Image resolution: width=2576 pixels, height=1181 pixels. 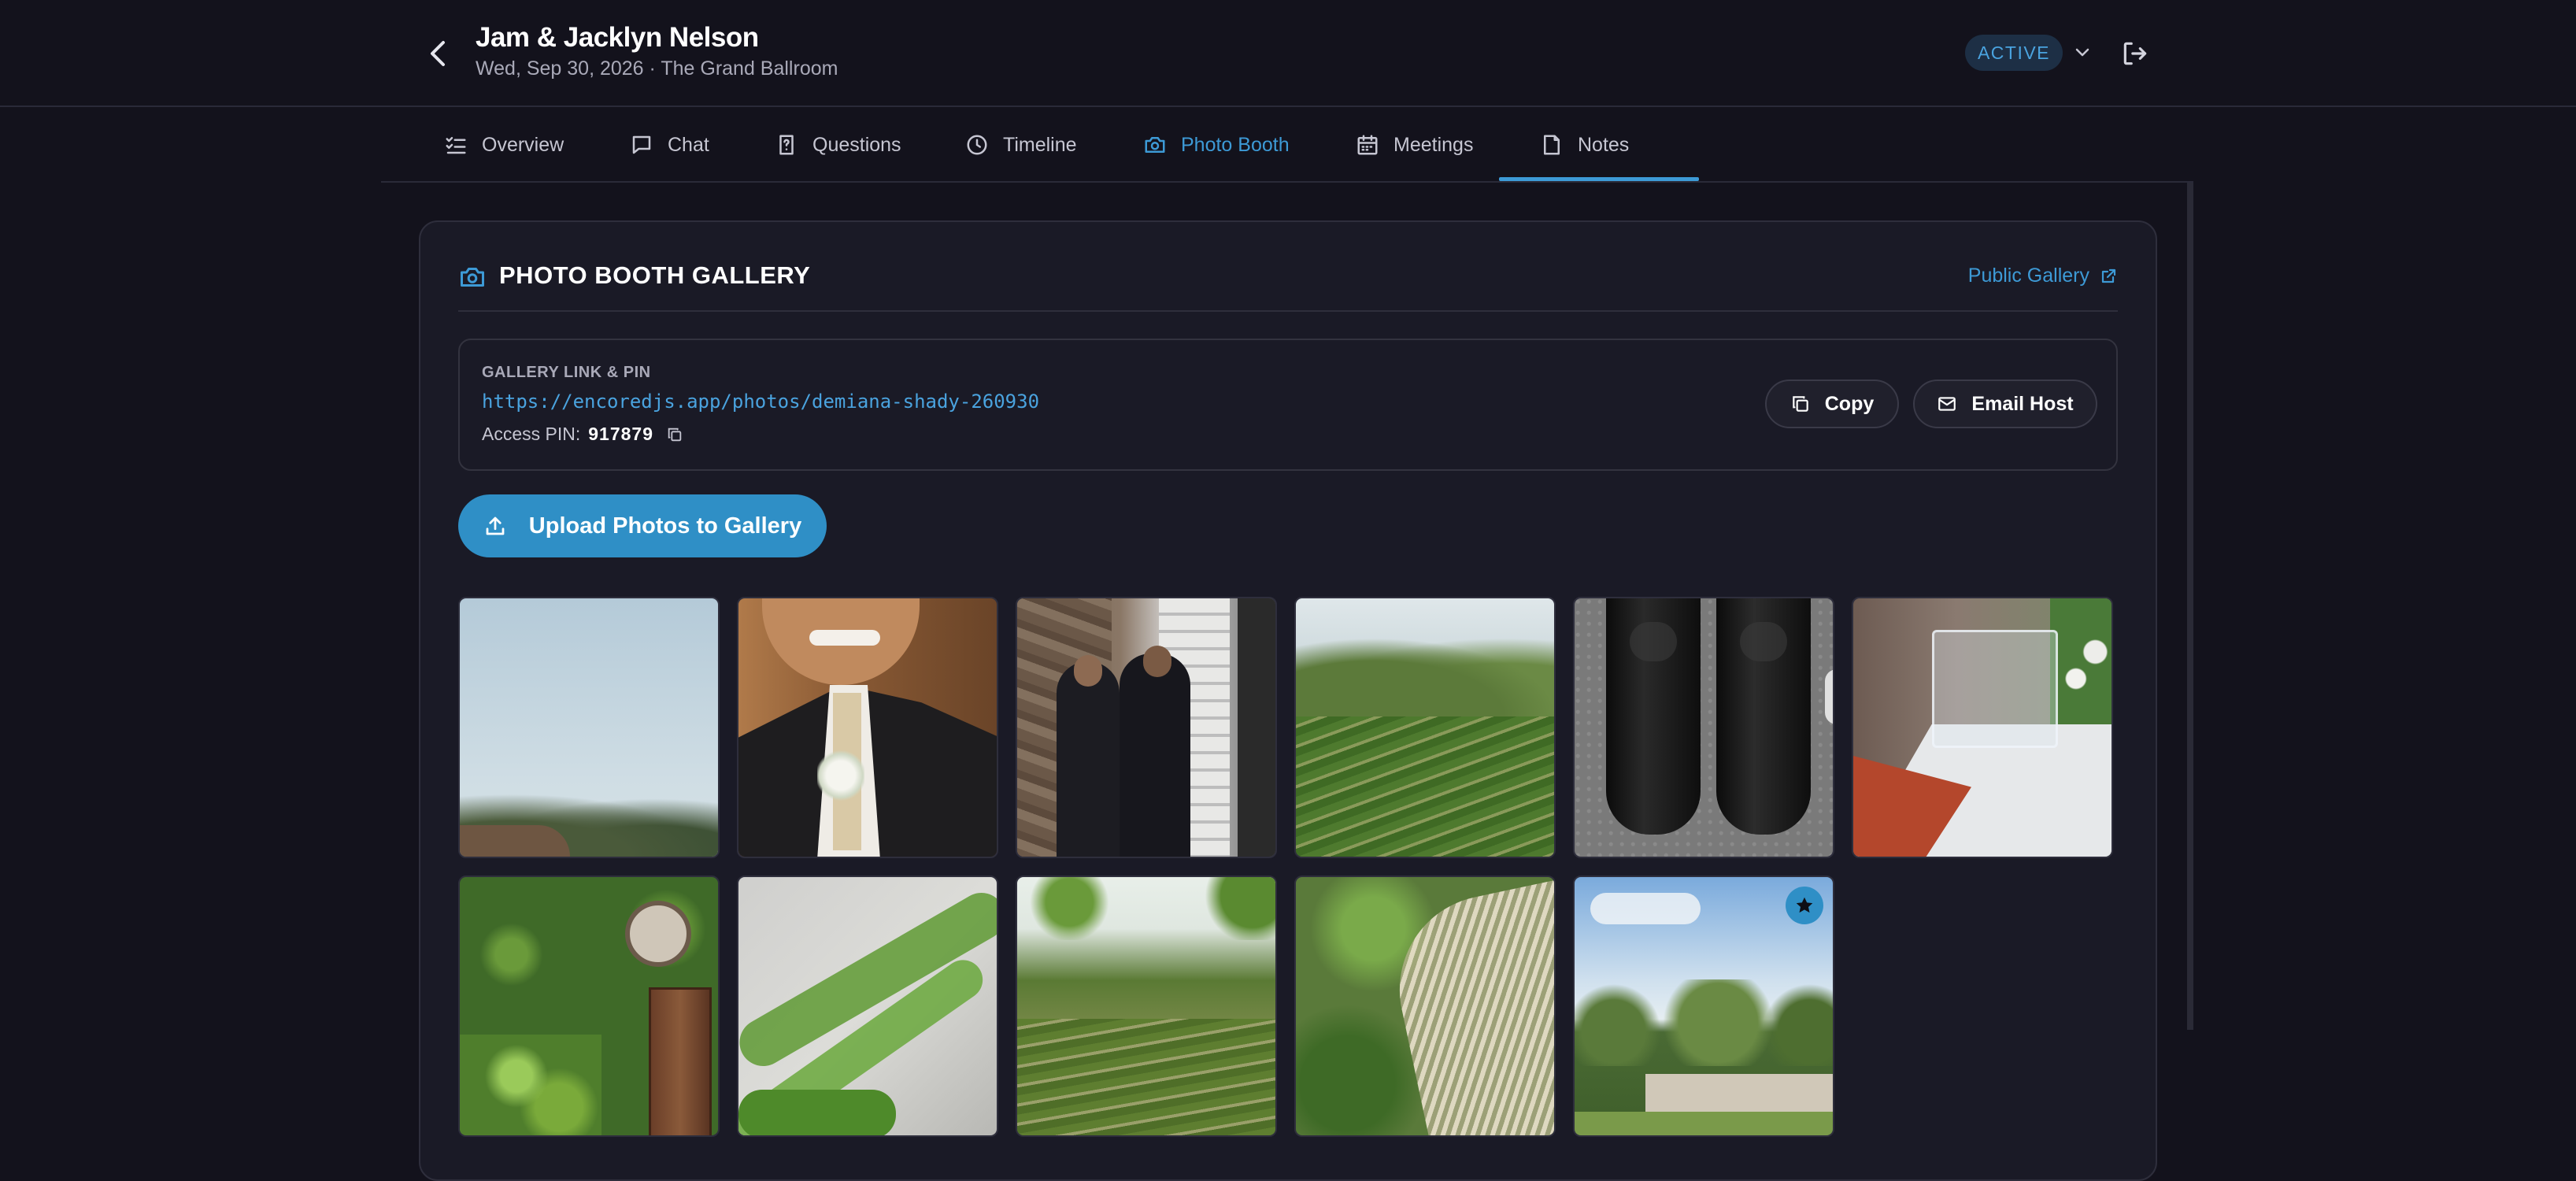 I want to click on tab-overview: Overview, so click(x=504, y=145).